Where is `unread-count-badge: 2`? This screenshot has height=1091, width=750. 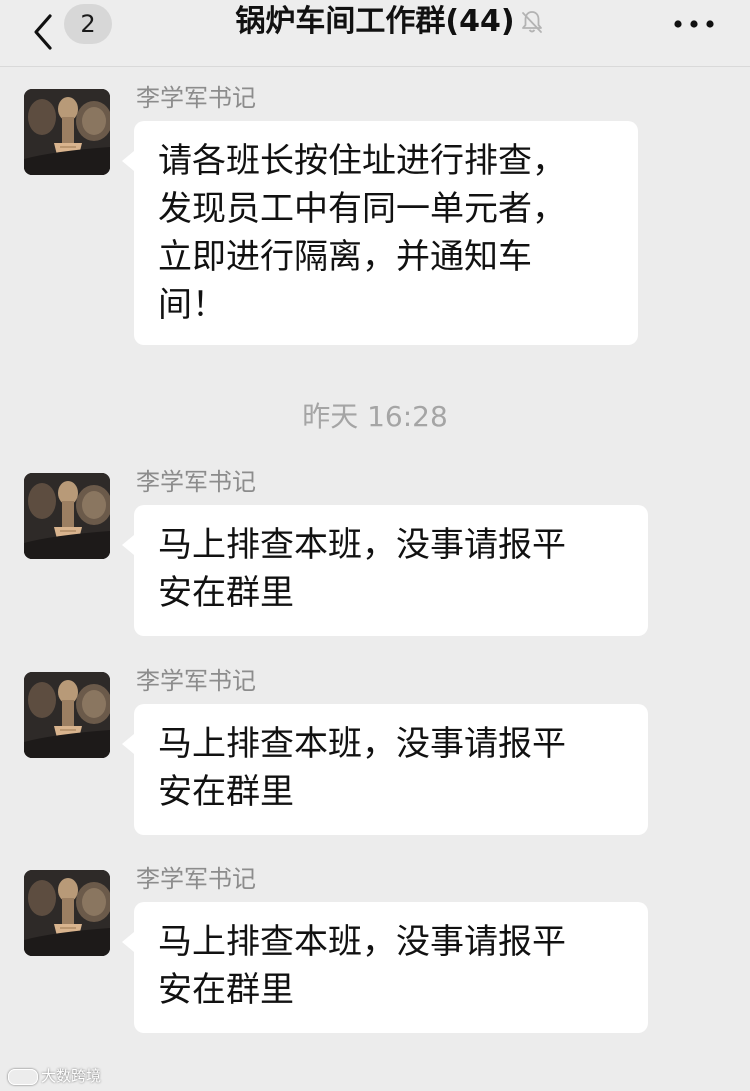
unread-count-badge: 2 is located at coordinates (88, 24).